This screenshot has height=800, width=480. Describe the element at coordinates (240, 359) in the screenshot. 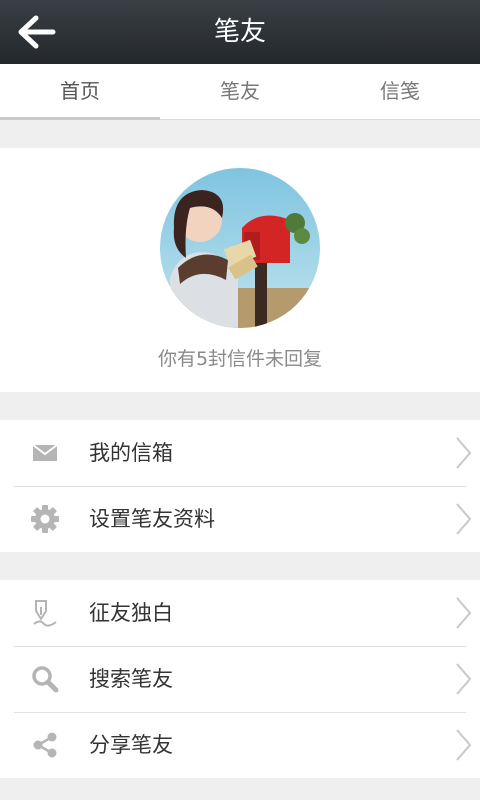

I see `unread-letters-text: 你有5封信件未回复` at that location.